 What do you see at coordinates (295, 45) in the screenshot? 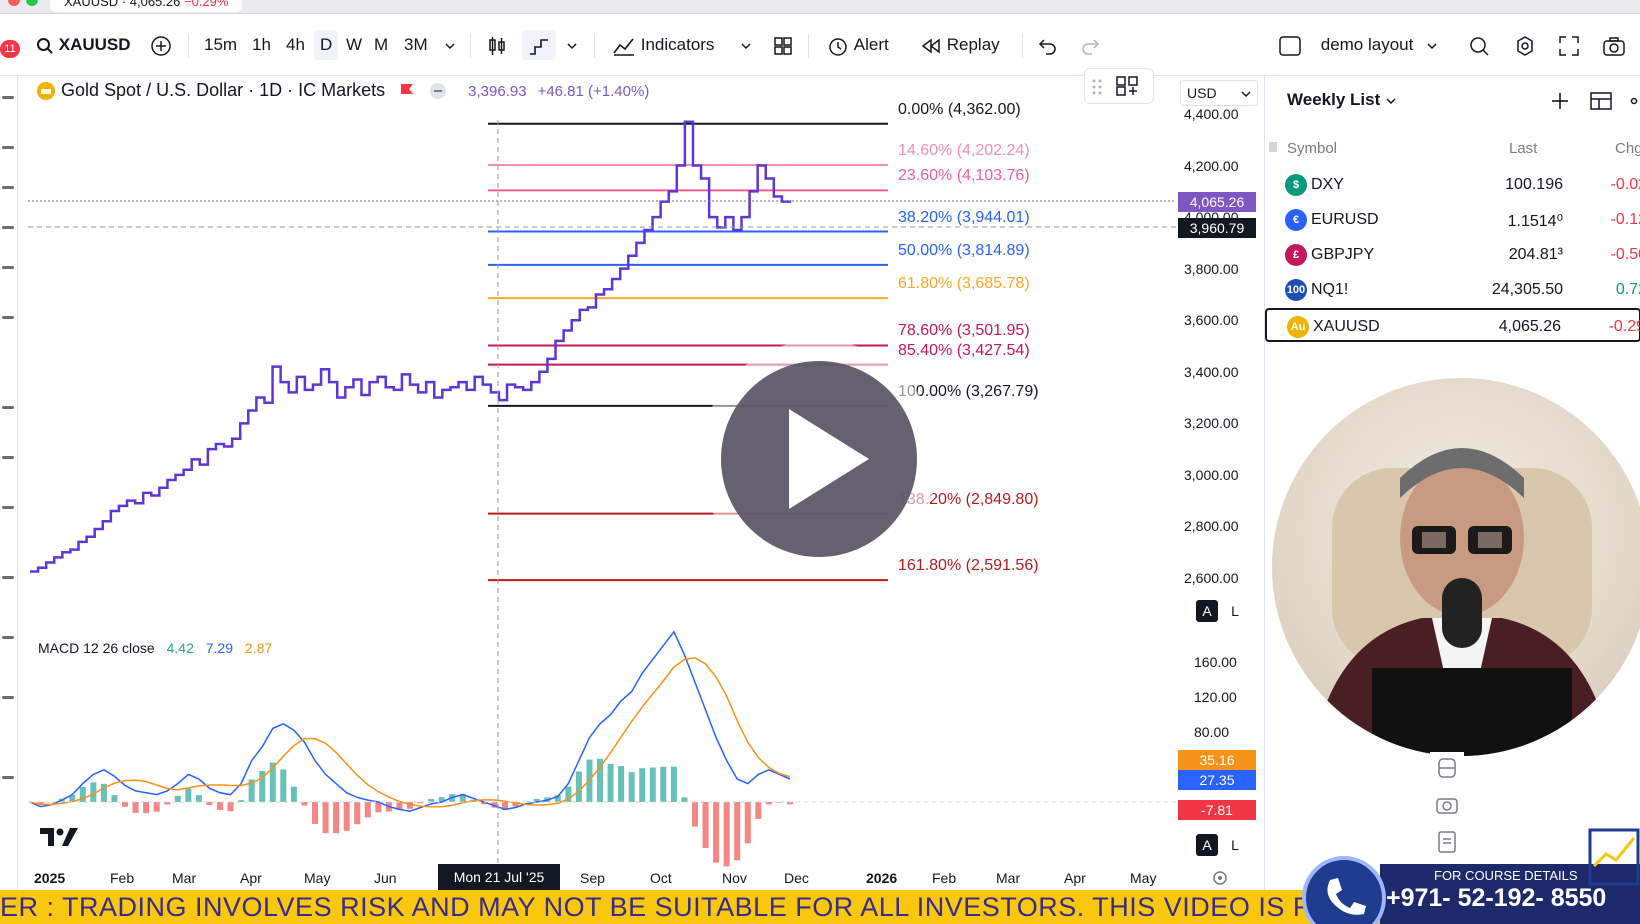
I see `interval-4h: 4h` at bounding box center [295, 45].